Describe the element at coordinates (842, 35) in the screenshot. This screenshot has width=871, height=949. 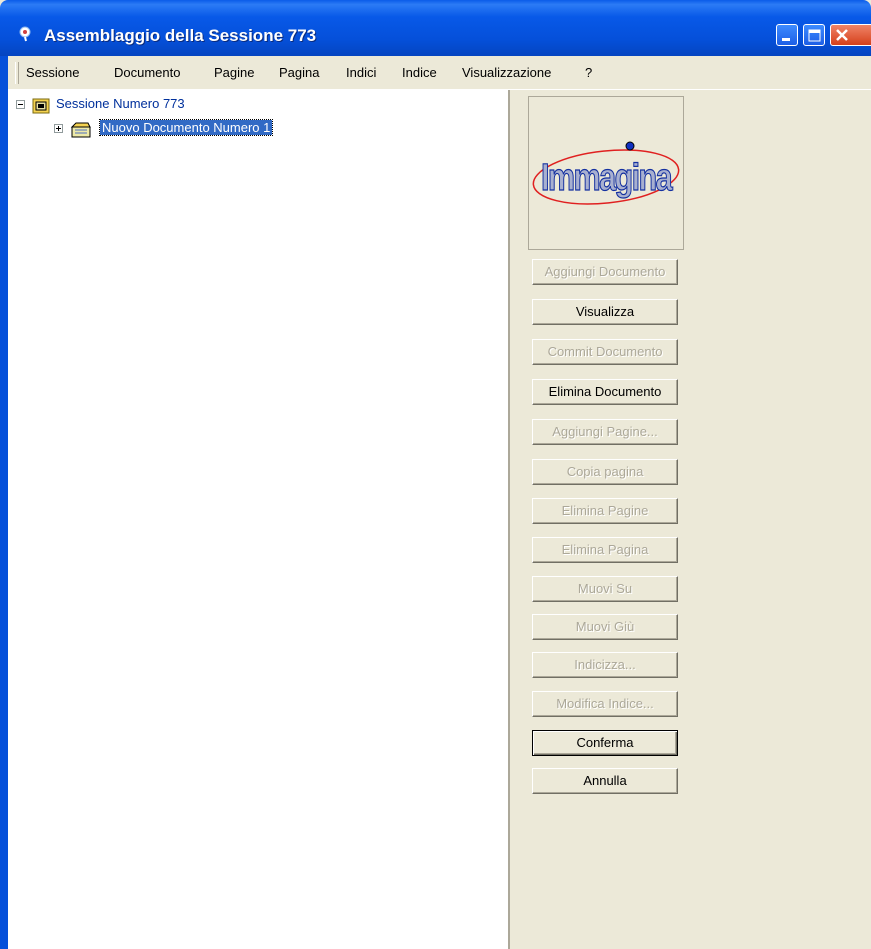
I see `close-icon` at that location.